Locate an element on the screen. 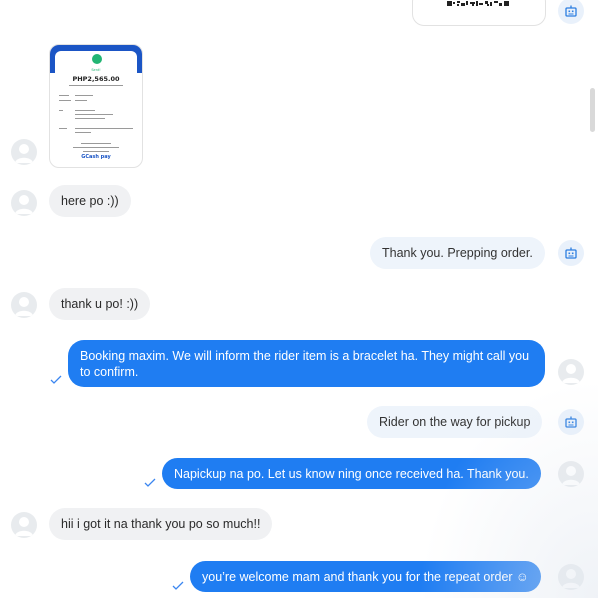  incoming-message: here po :)) is located at coordinates (90, 201).